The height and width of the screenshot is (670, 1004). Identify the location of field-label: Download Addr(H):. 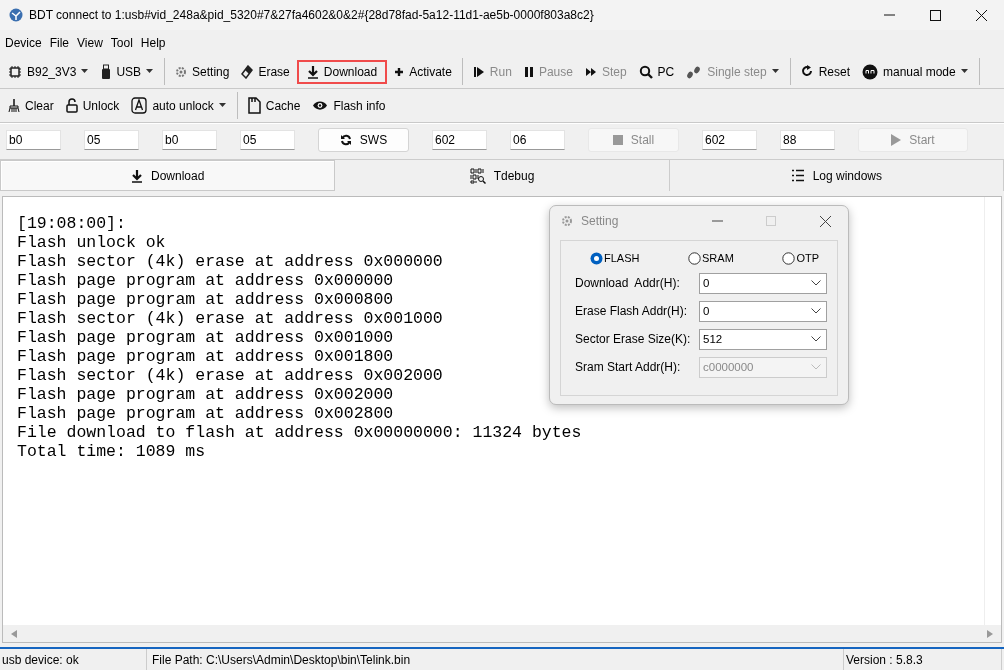
(627, 283).